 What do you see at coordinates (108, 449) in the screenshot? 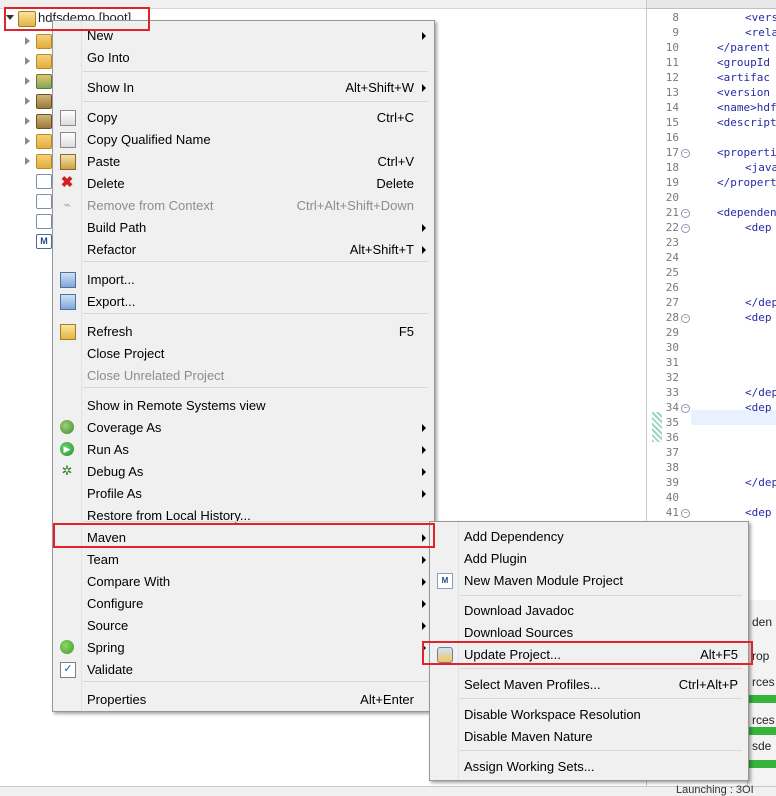
I see `menu-item-label: Run As` at bounding box center [108, 449].